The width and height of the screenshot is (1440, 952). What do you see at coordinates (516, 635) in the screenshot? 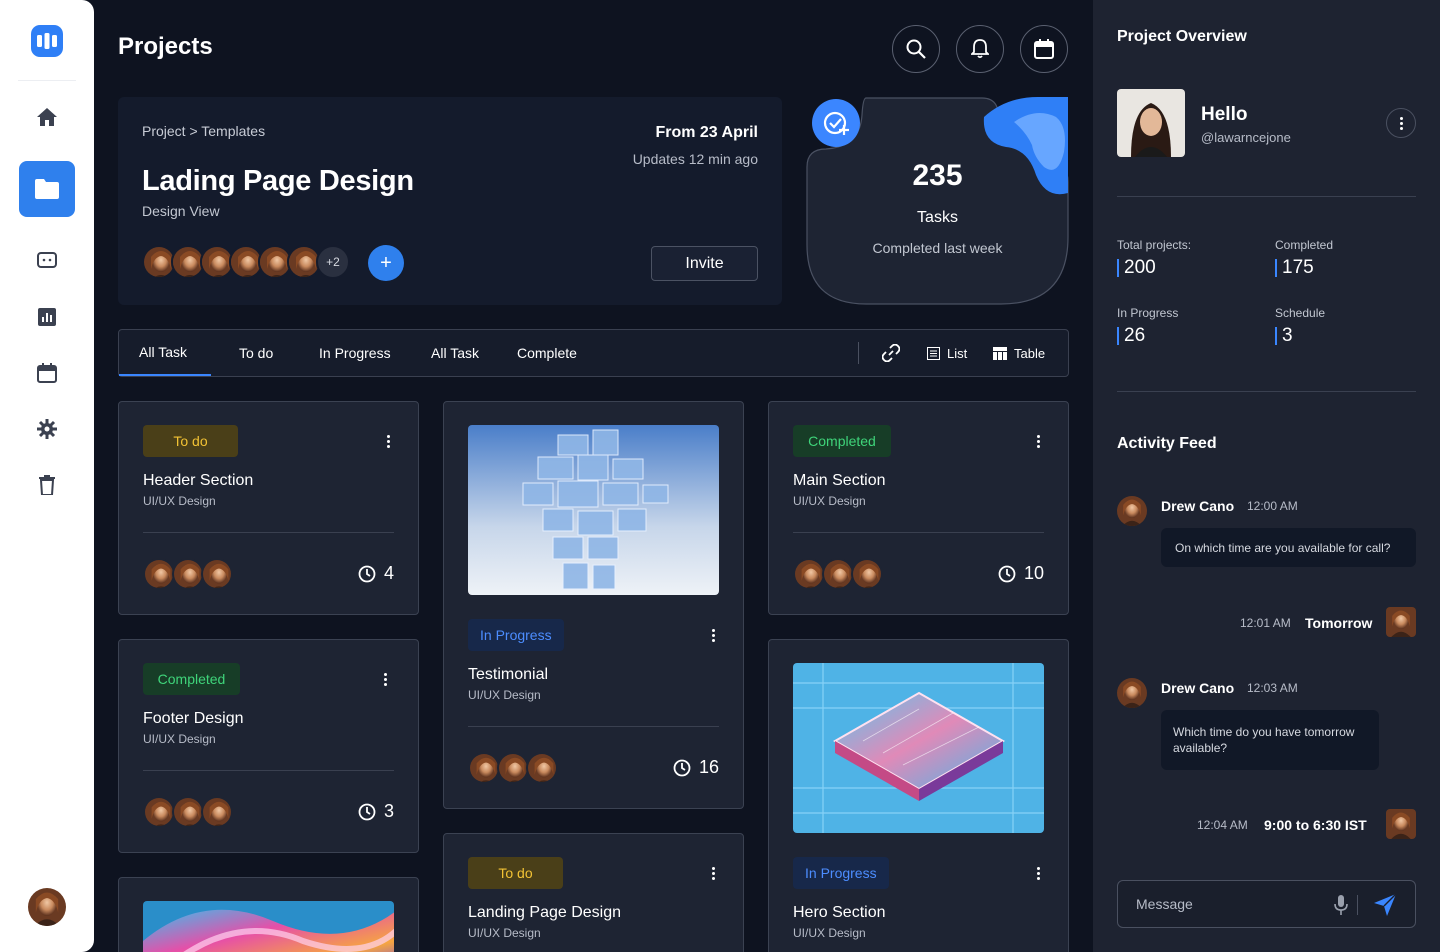
I see `status-badge: In Progress` at bounding box center [516, 635].